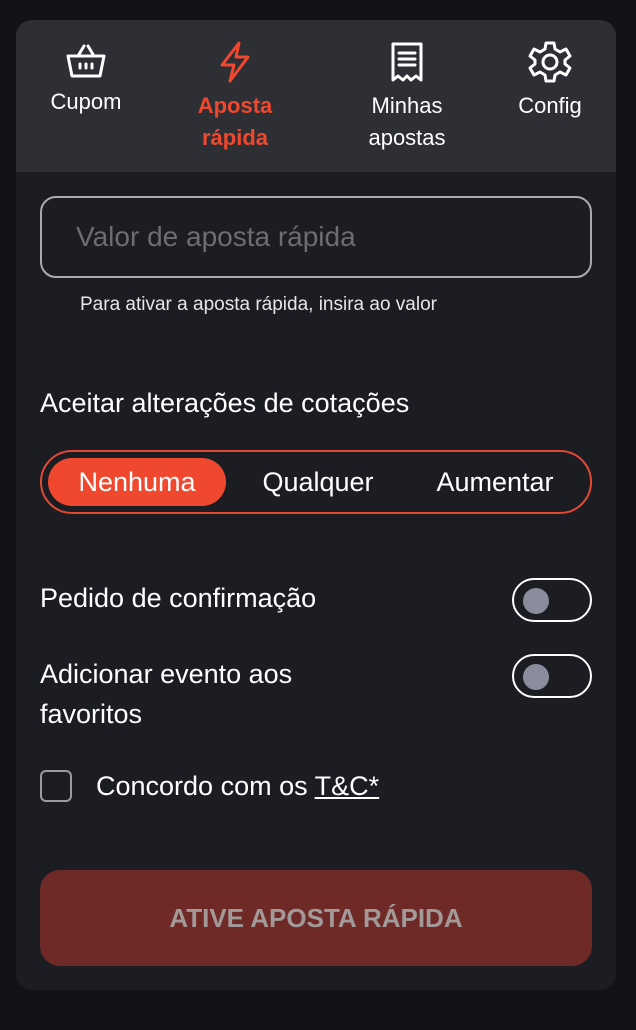  I want to click on activate-quick-bet-button: ATIVE APOSTA RÁPIDA, so click(316, 918).